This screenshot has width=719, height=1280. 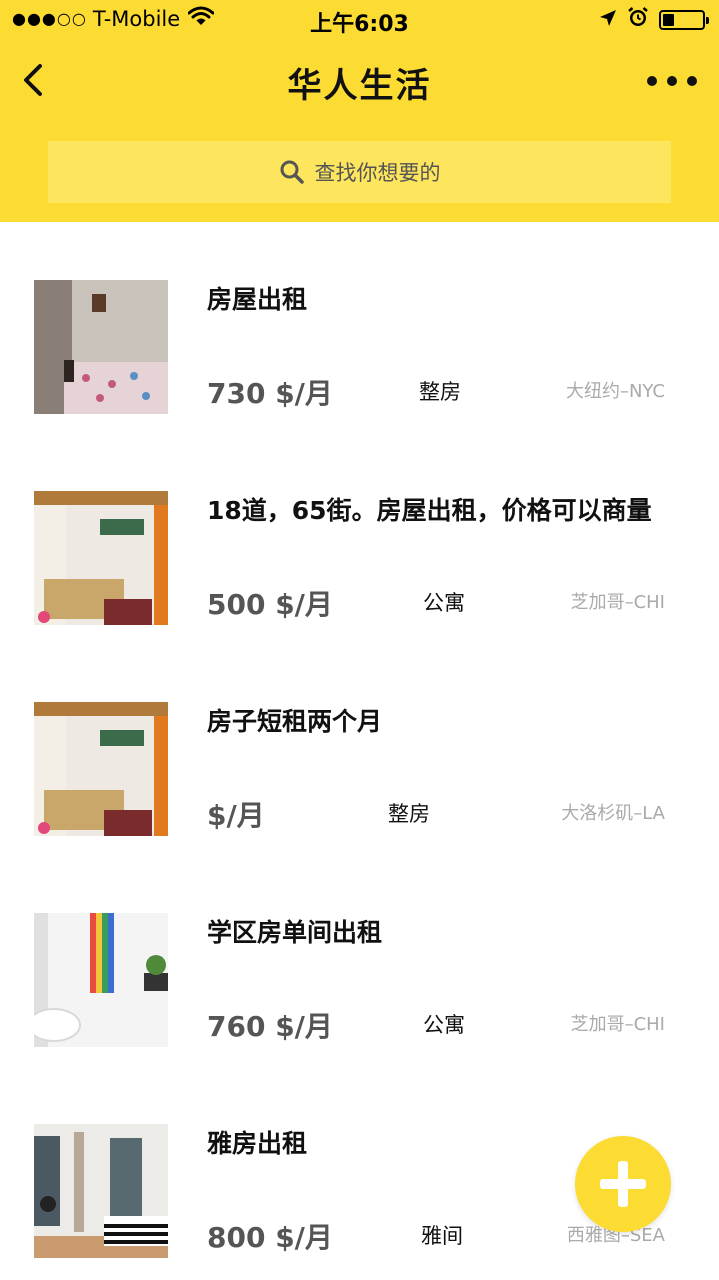 What do you see at coordinates (608, 20) in the screenshot?
I see `location-arrow-icon` at bounding box center [608, 20].